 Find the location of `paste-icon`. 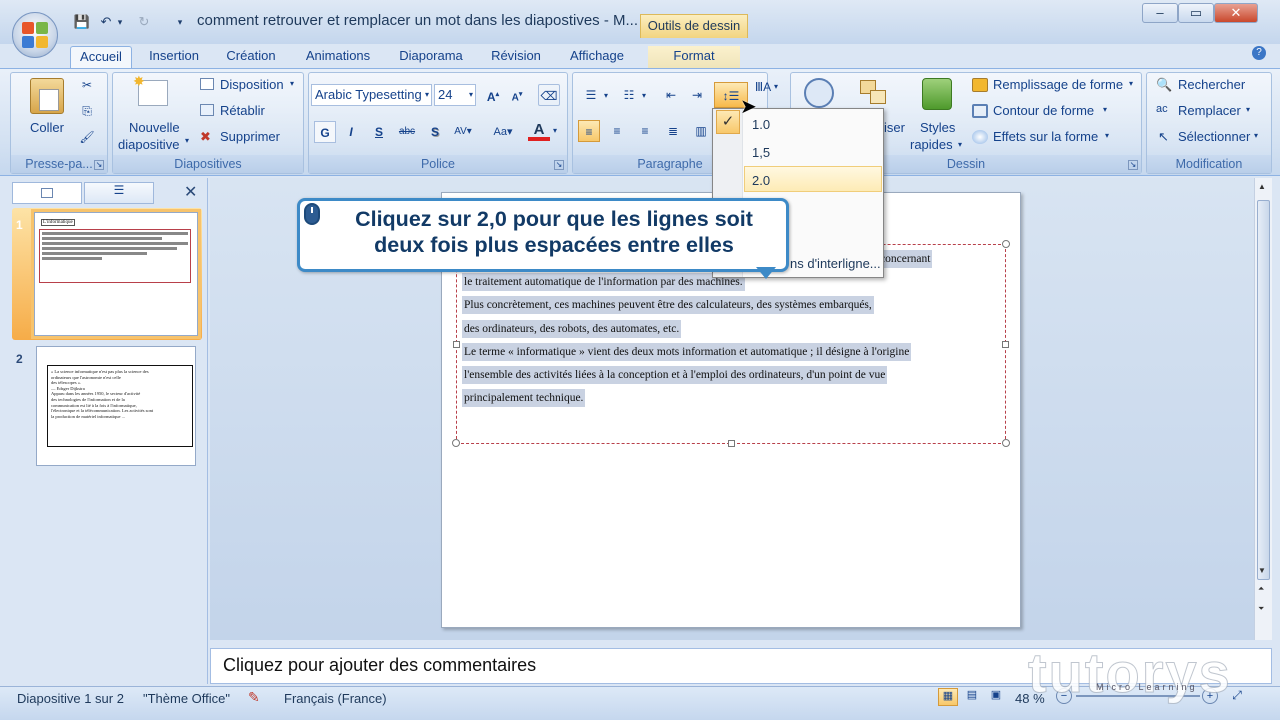

paste-icon is located at coordinates (47, 96).